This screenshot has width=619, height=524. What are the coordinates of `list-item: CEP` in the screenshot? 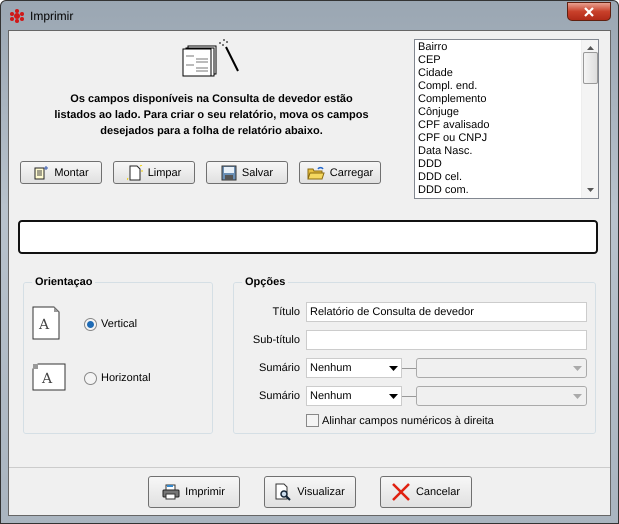 It's located at (498, 60).